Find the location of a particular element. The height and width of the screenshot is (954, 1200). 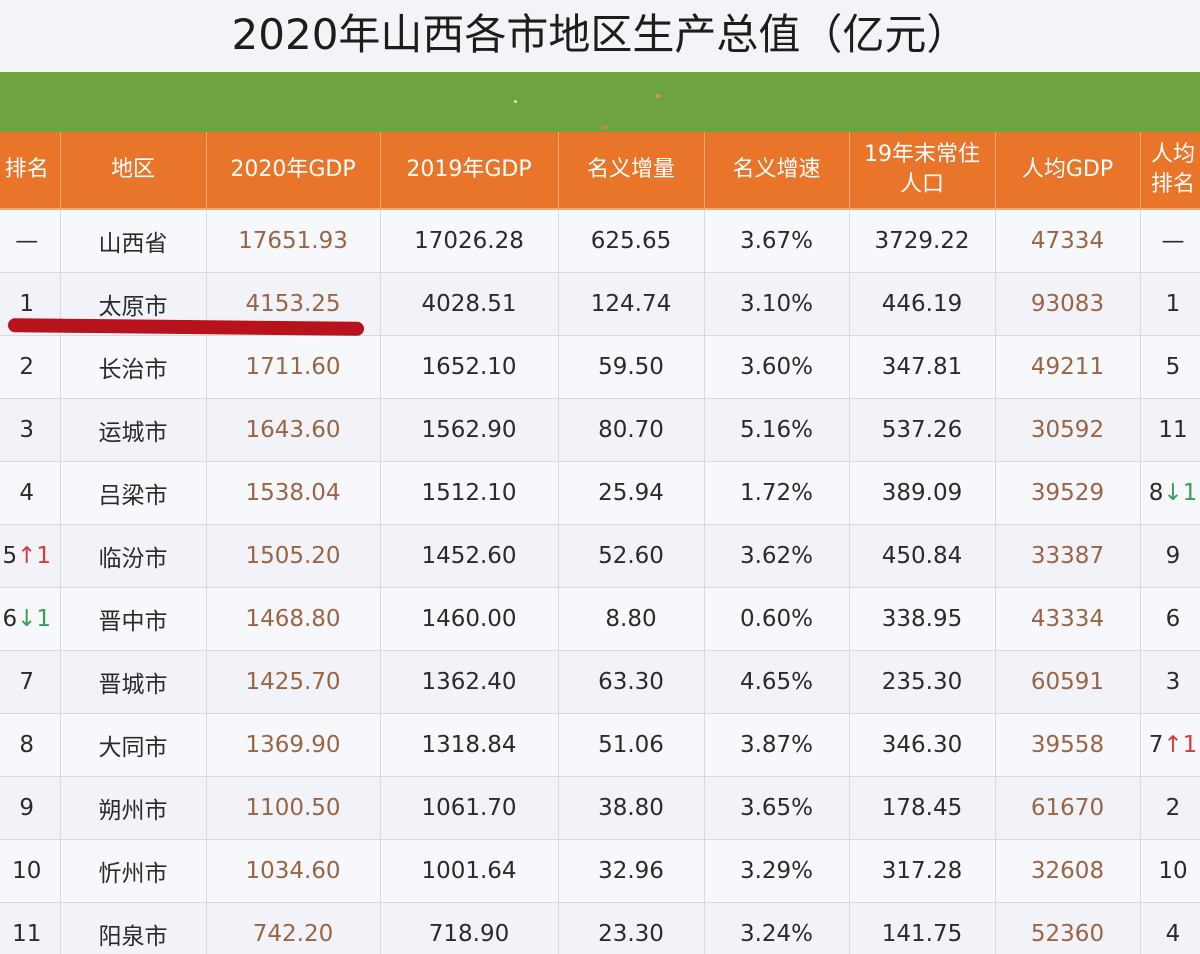

cell-gdp-2020: 1034.60 is located at coordinates (293, 871).